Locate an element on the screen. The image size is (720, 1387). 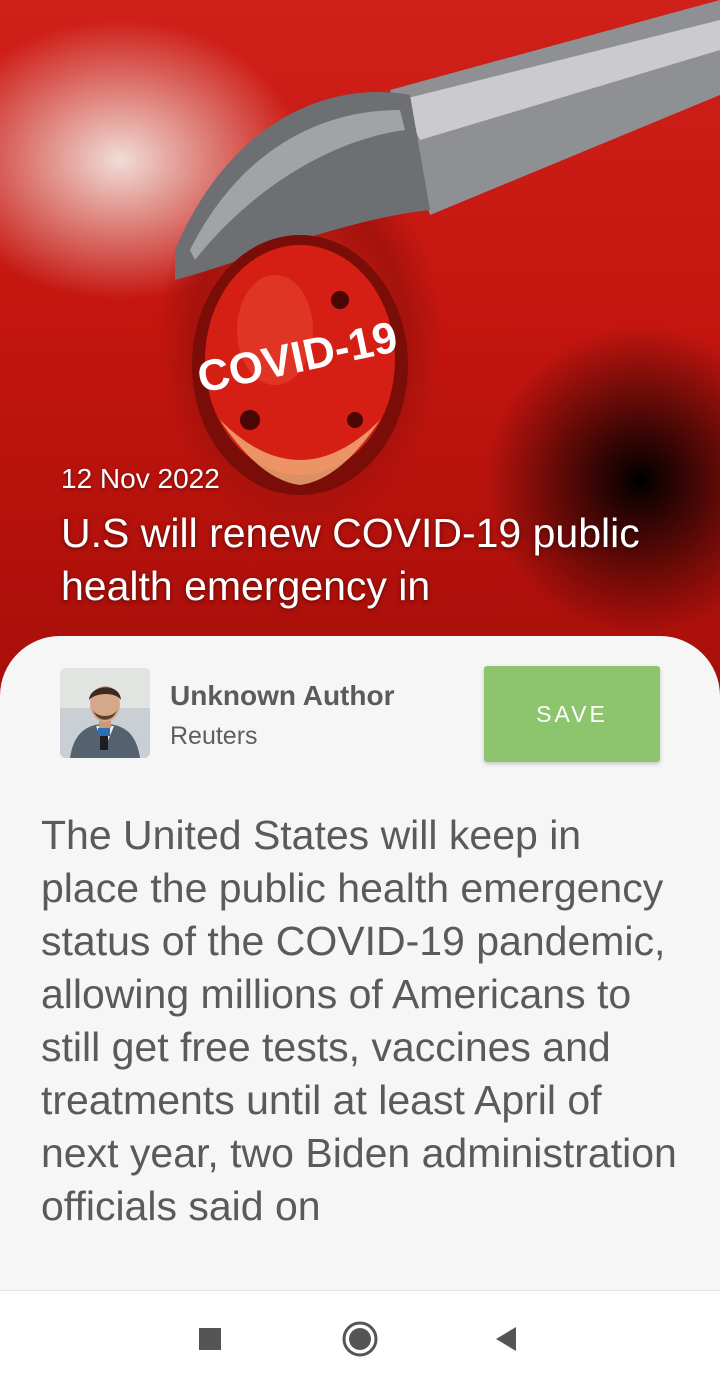
author-source: Reuters is located at coordinates (214, 736).